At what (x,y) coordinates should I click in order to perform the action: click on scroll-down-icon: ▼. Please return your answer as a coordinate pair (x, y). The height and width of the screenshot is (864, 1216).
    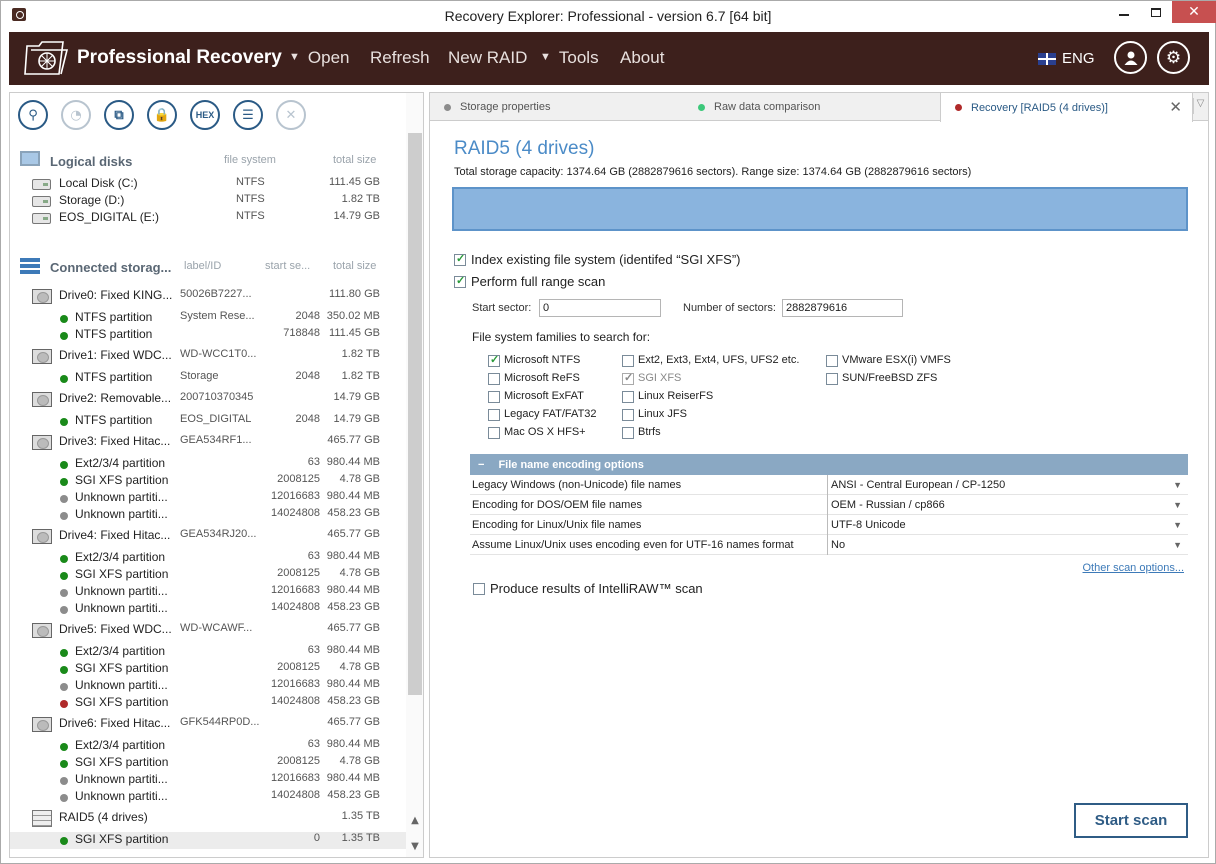
    Looking at the image, I should click on (415, 848).